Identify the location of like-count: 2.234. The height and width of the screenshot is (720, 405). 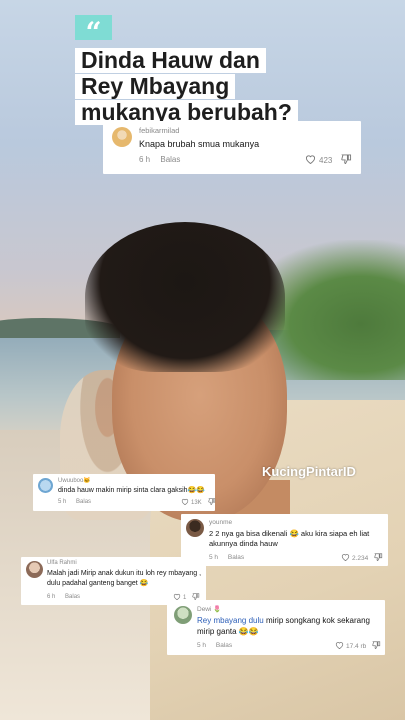
(360, 558).